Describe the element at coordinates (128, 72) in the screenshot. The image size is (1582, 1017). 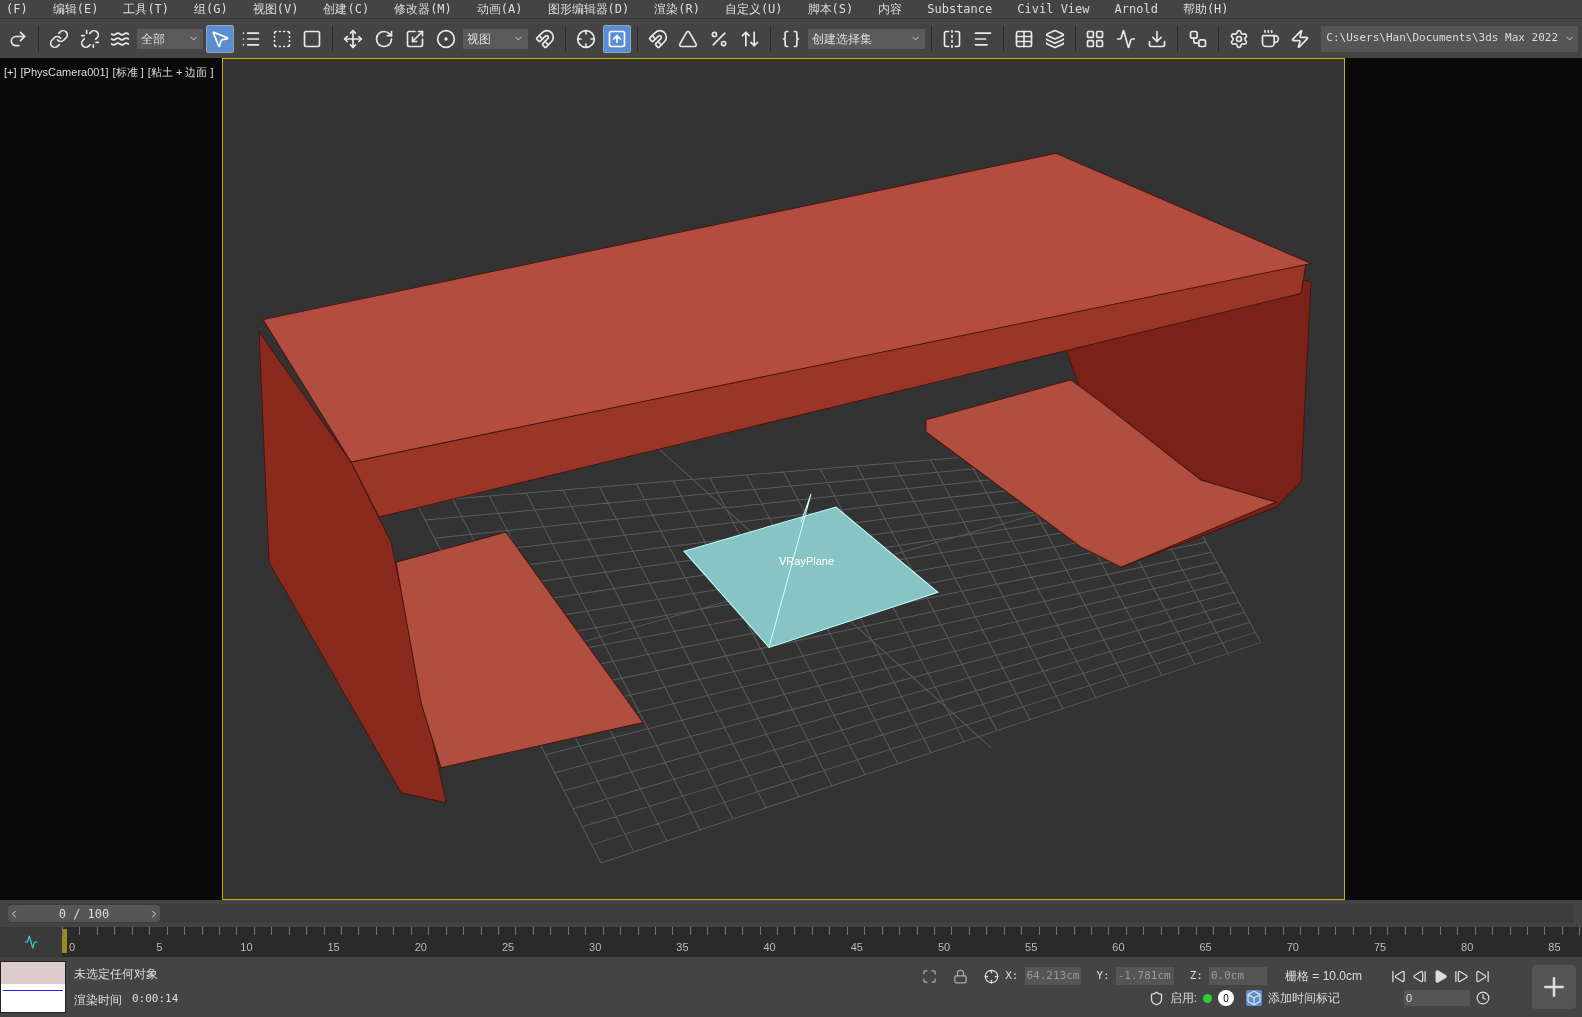
I see `viewport-label: [标准 ]` at that location.